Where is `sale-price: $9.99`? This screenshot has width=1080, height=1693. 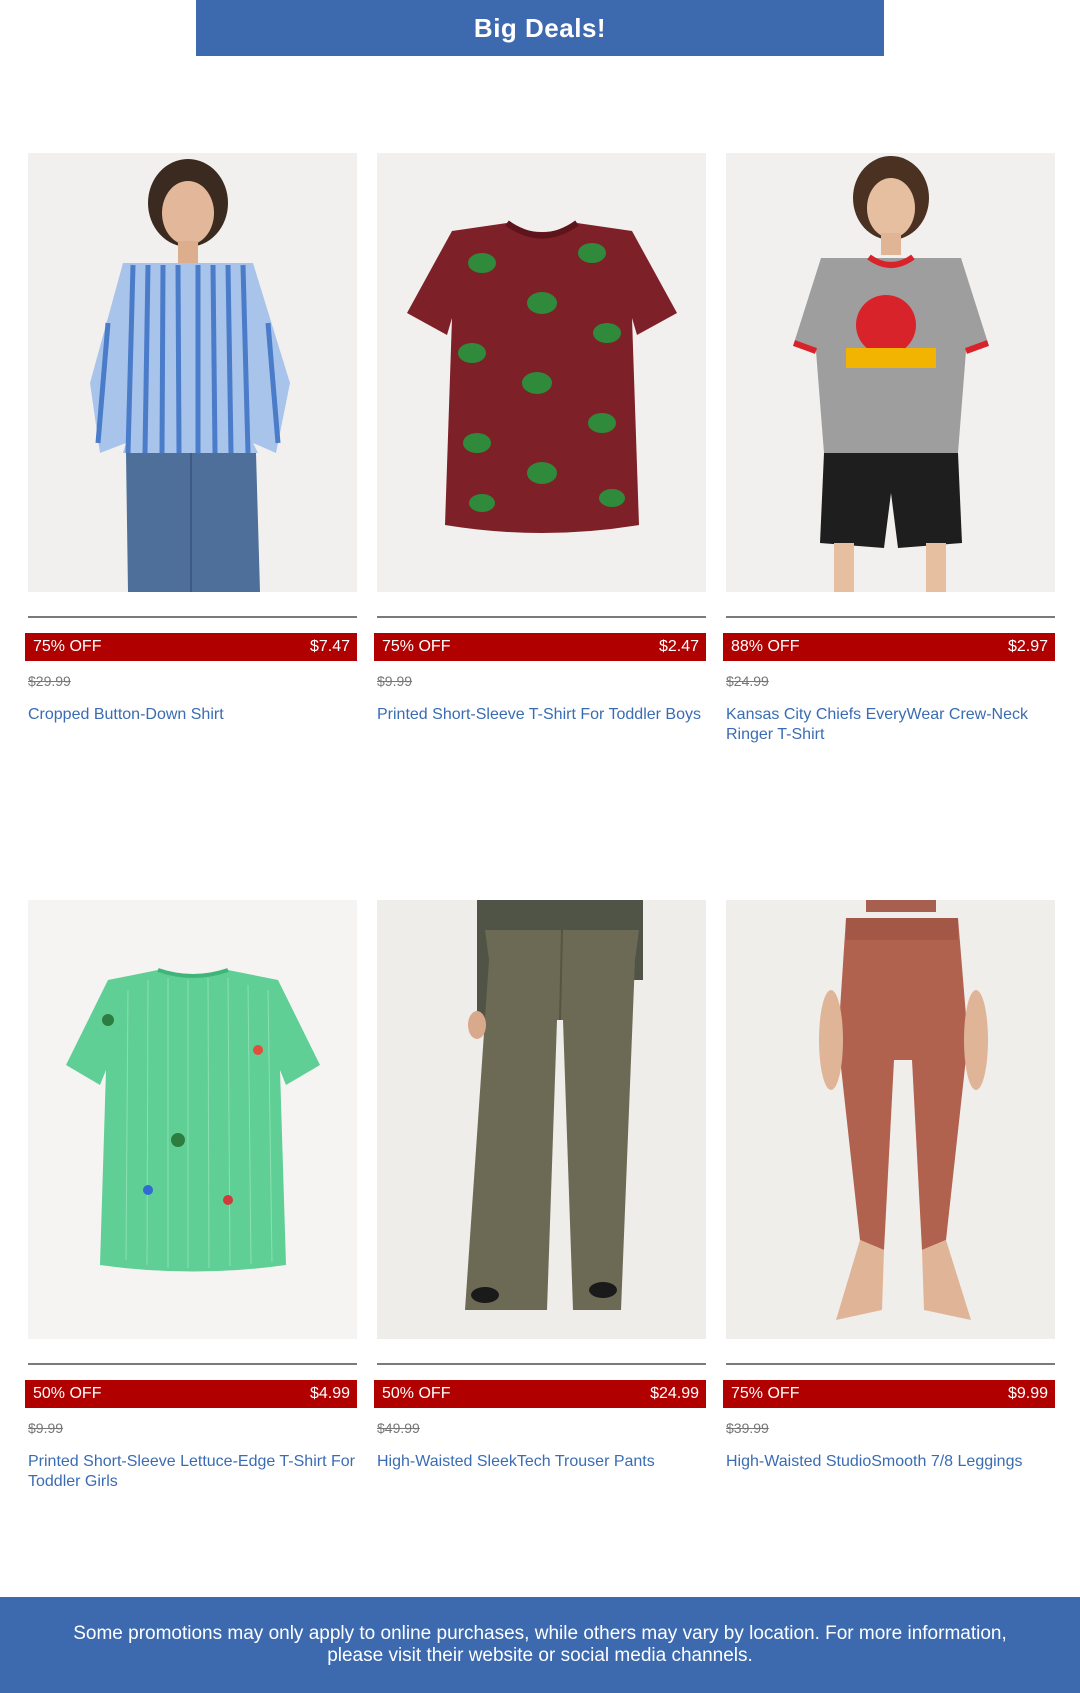 sale-price: $9.99 is located at coordinates (1027, 1393).